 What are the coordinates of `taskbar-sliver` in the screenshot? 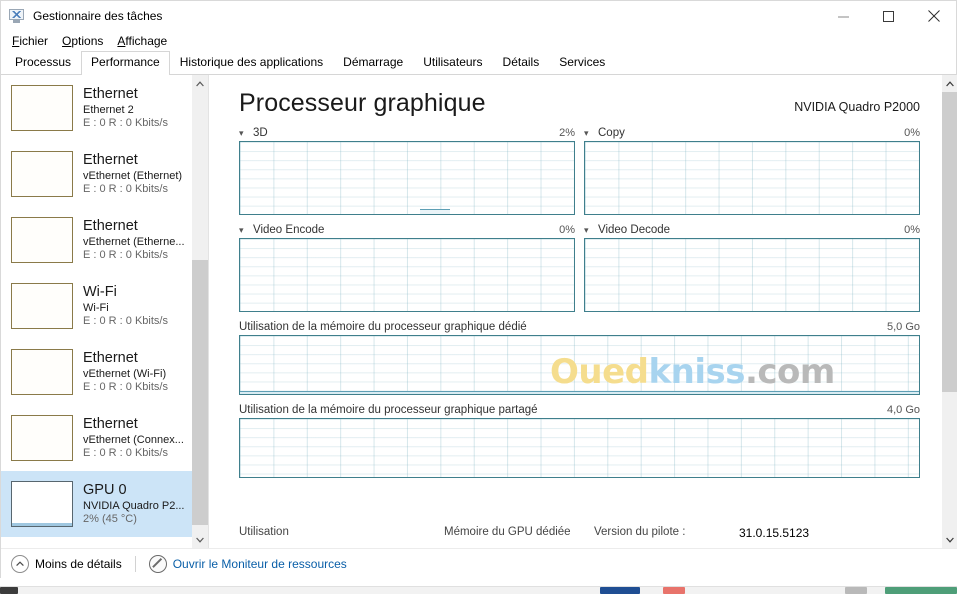 It's located at (478, 586).